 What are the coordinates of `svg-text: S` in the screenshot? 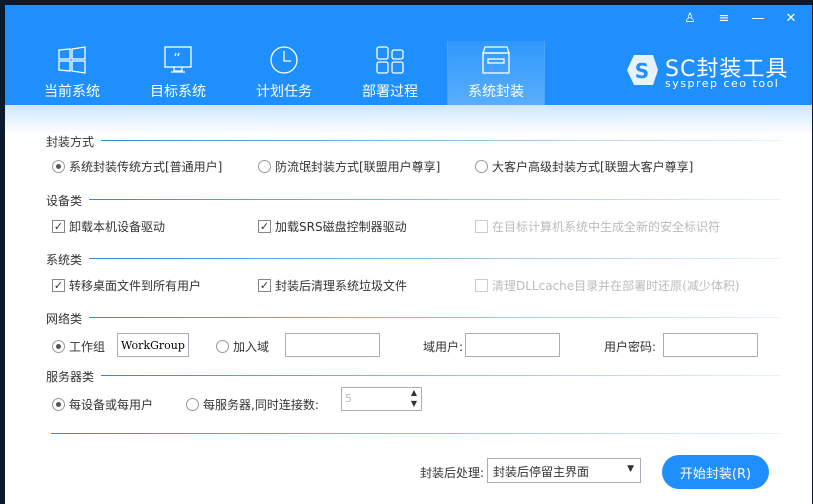 It's located at (642, 71).